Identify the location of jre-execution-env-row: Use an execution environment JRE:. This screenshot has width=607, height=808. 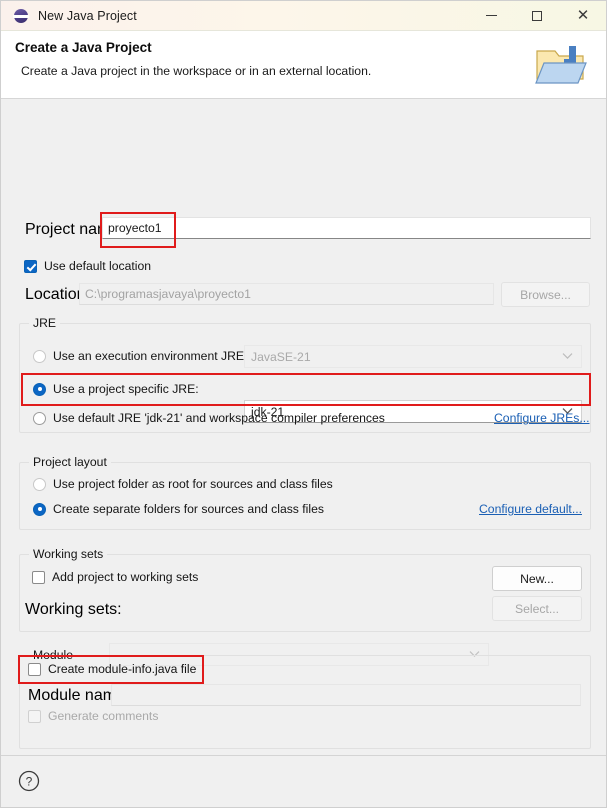
(140, 356).